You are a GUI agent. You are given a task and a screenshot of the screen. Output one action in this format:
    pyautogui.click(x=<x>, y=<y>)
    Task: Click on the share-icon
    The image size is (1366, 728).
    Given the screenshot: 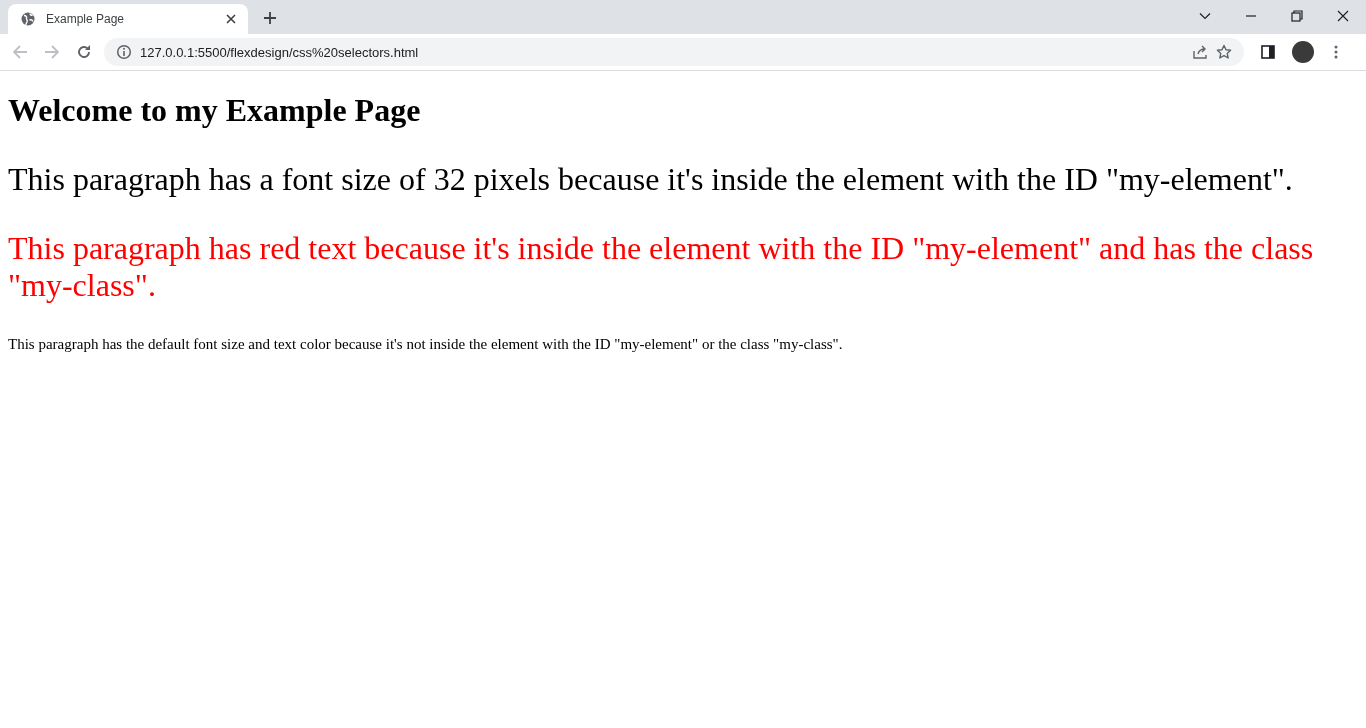 What is the action you would take?
    pyautogui.click(x=1200, y=52)
    